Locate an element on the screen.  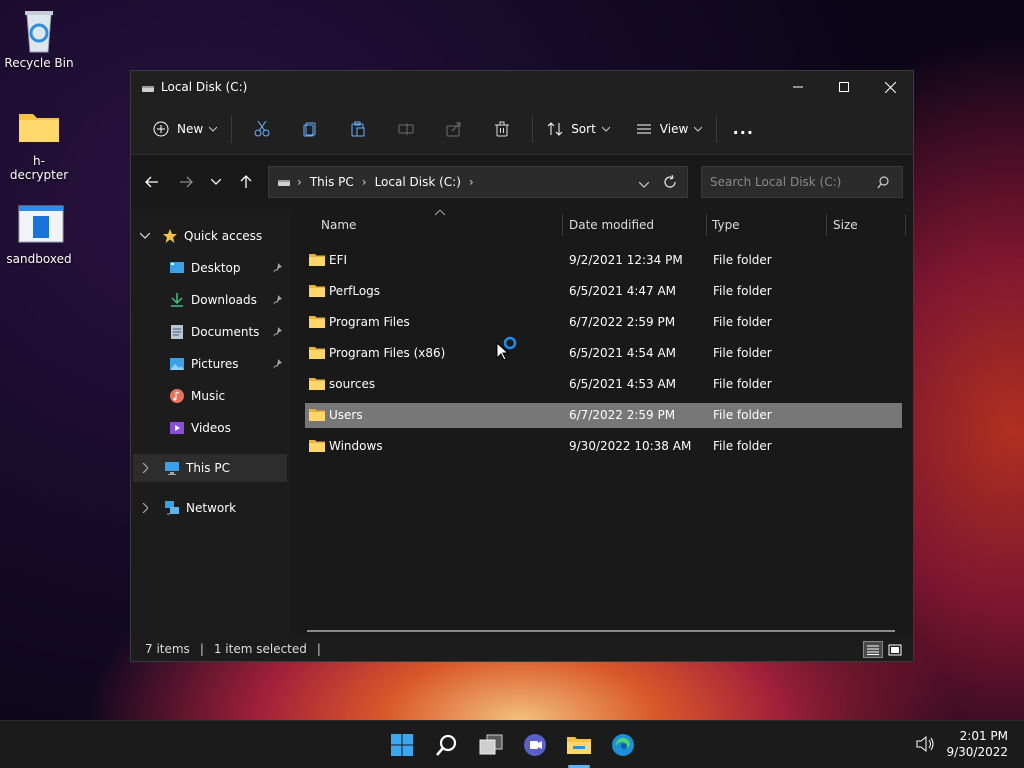
table-row: Program Files 6/7/2022 2:59 PM File folder is located at coordinates (603, 322).